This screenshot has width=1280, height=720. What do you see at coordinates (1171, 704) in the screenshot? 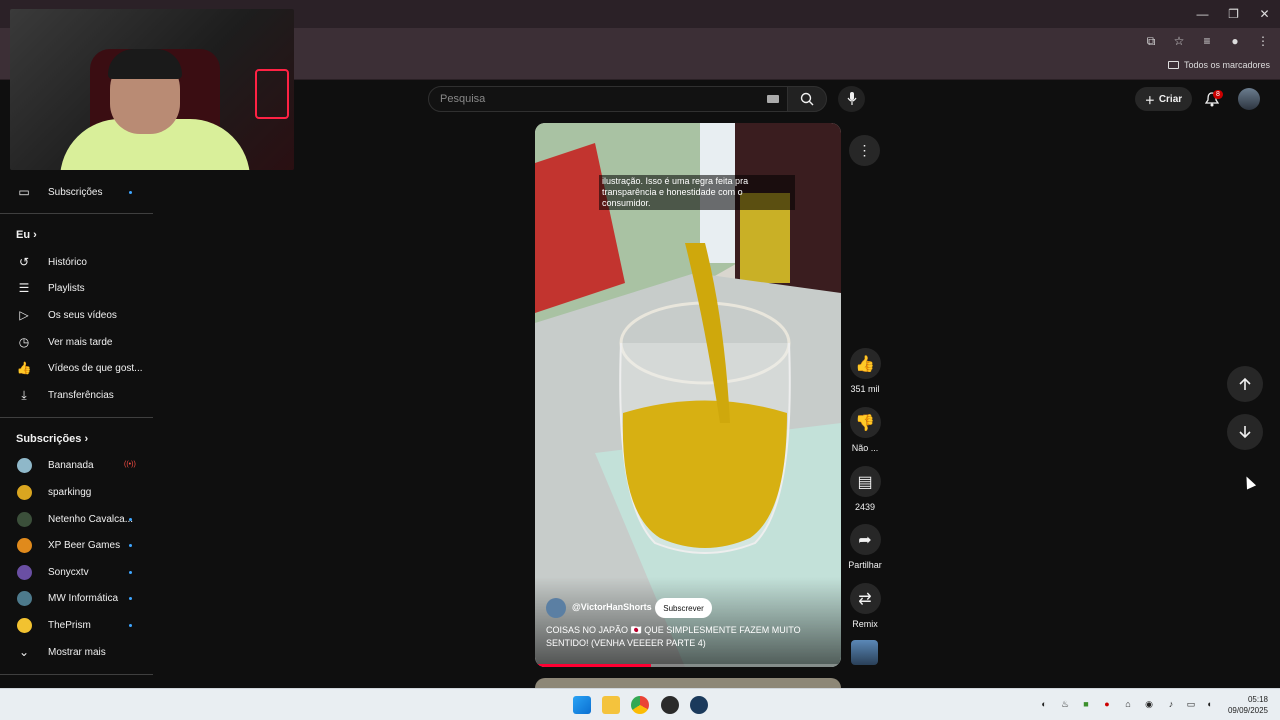
I see `microphone-tray-icon: ♪` at bounding box center [1171, 704].